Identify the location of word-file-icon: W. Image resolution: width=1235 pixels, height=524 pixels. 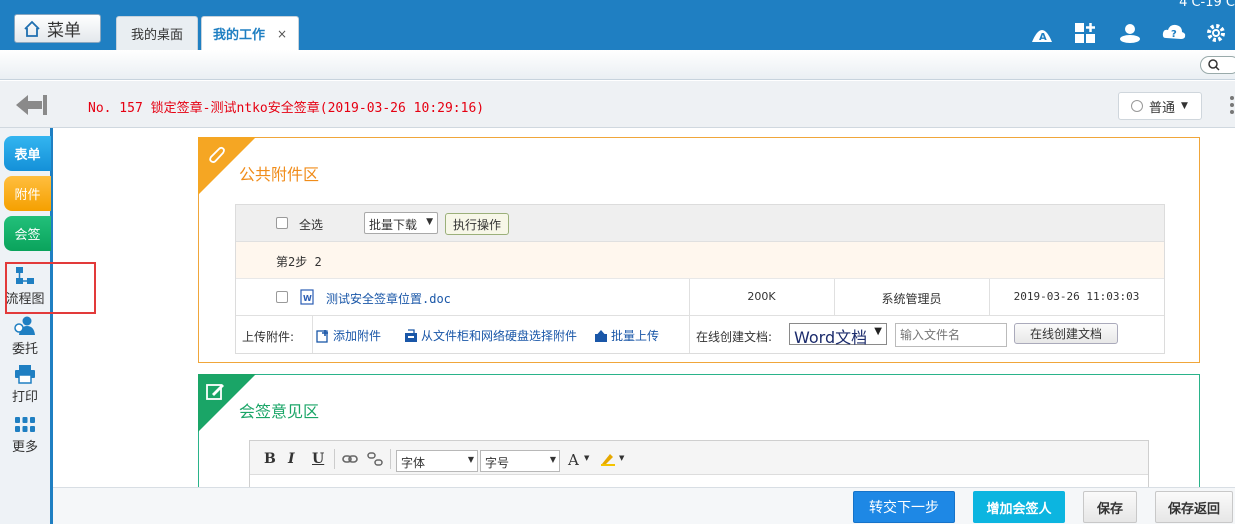
(307, 297).